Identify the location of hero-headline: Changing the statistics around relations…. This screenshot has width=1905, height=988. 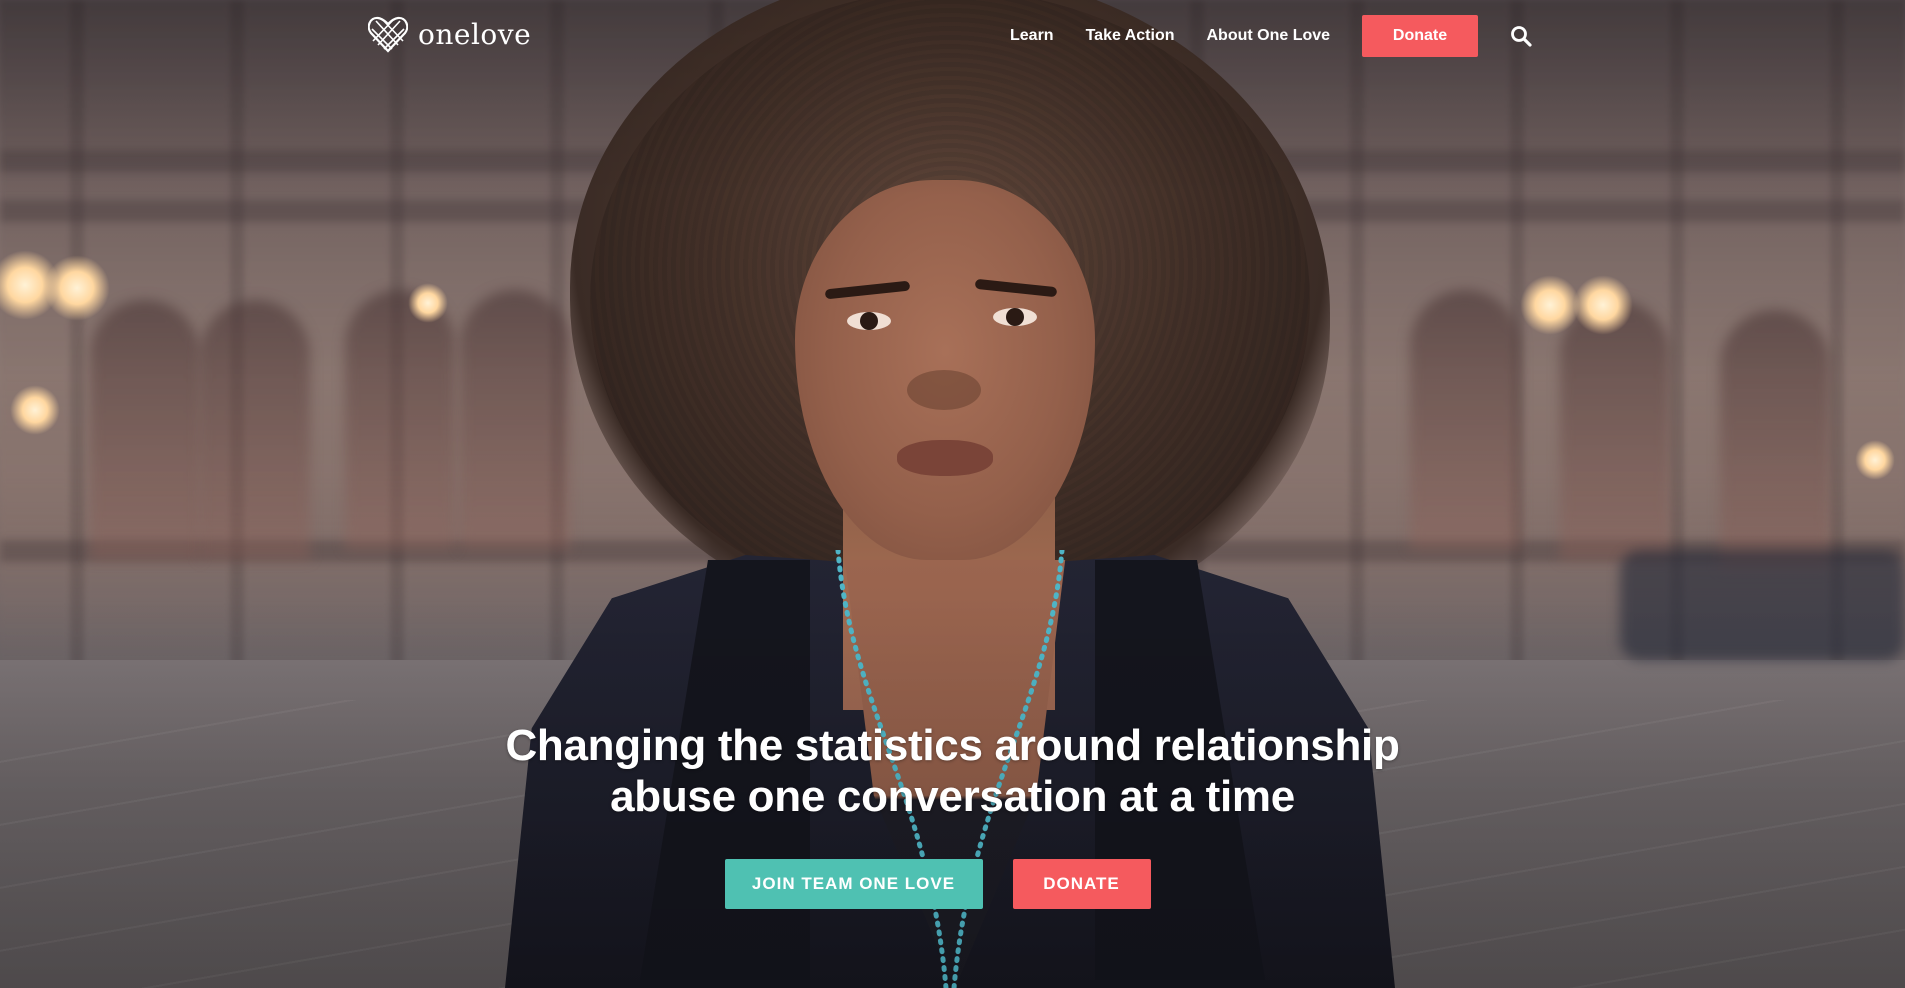
(952, 771).